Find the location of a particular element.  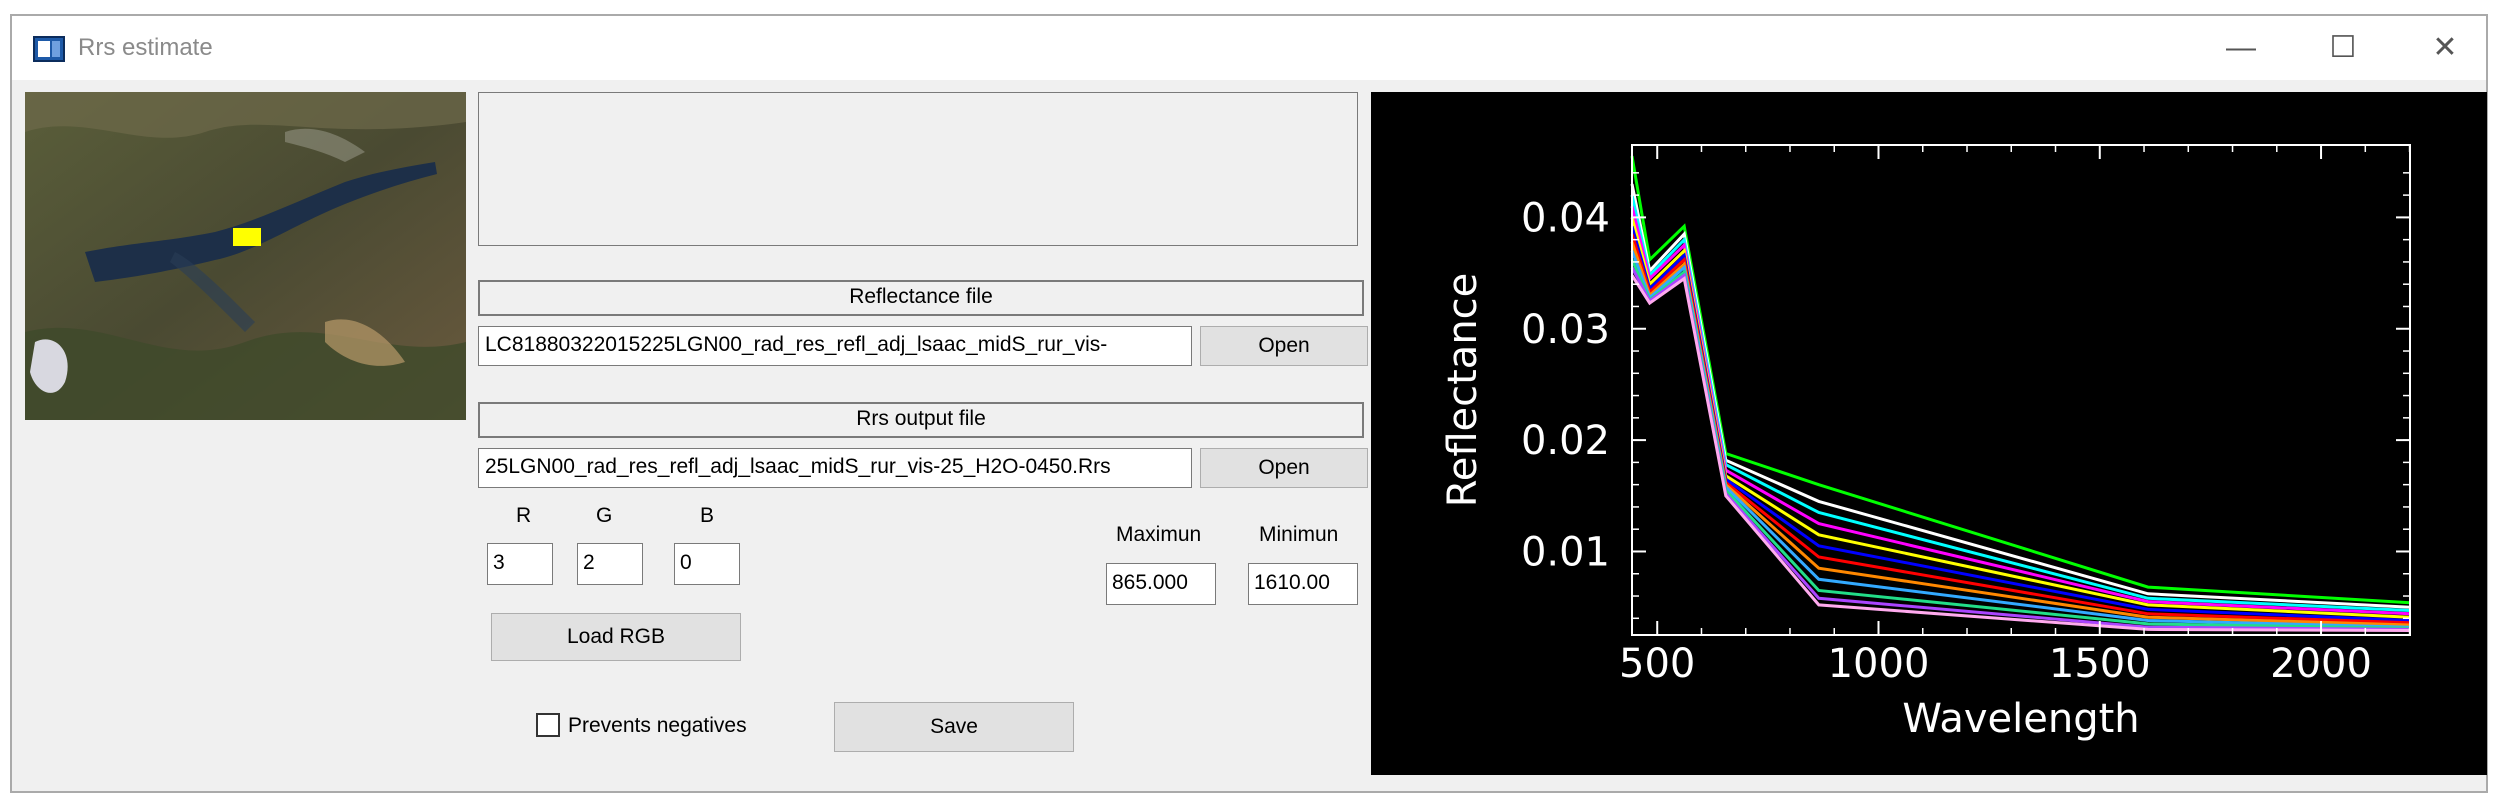

app-icon is located at coordinates (49, 49).